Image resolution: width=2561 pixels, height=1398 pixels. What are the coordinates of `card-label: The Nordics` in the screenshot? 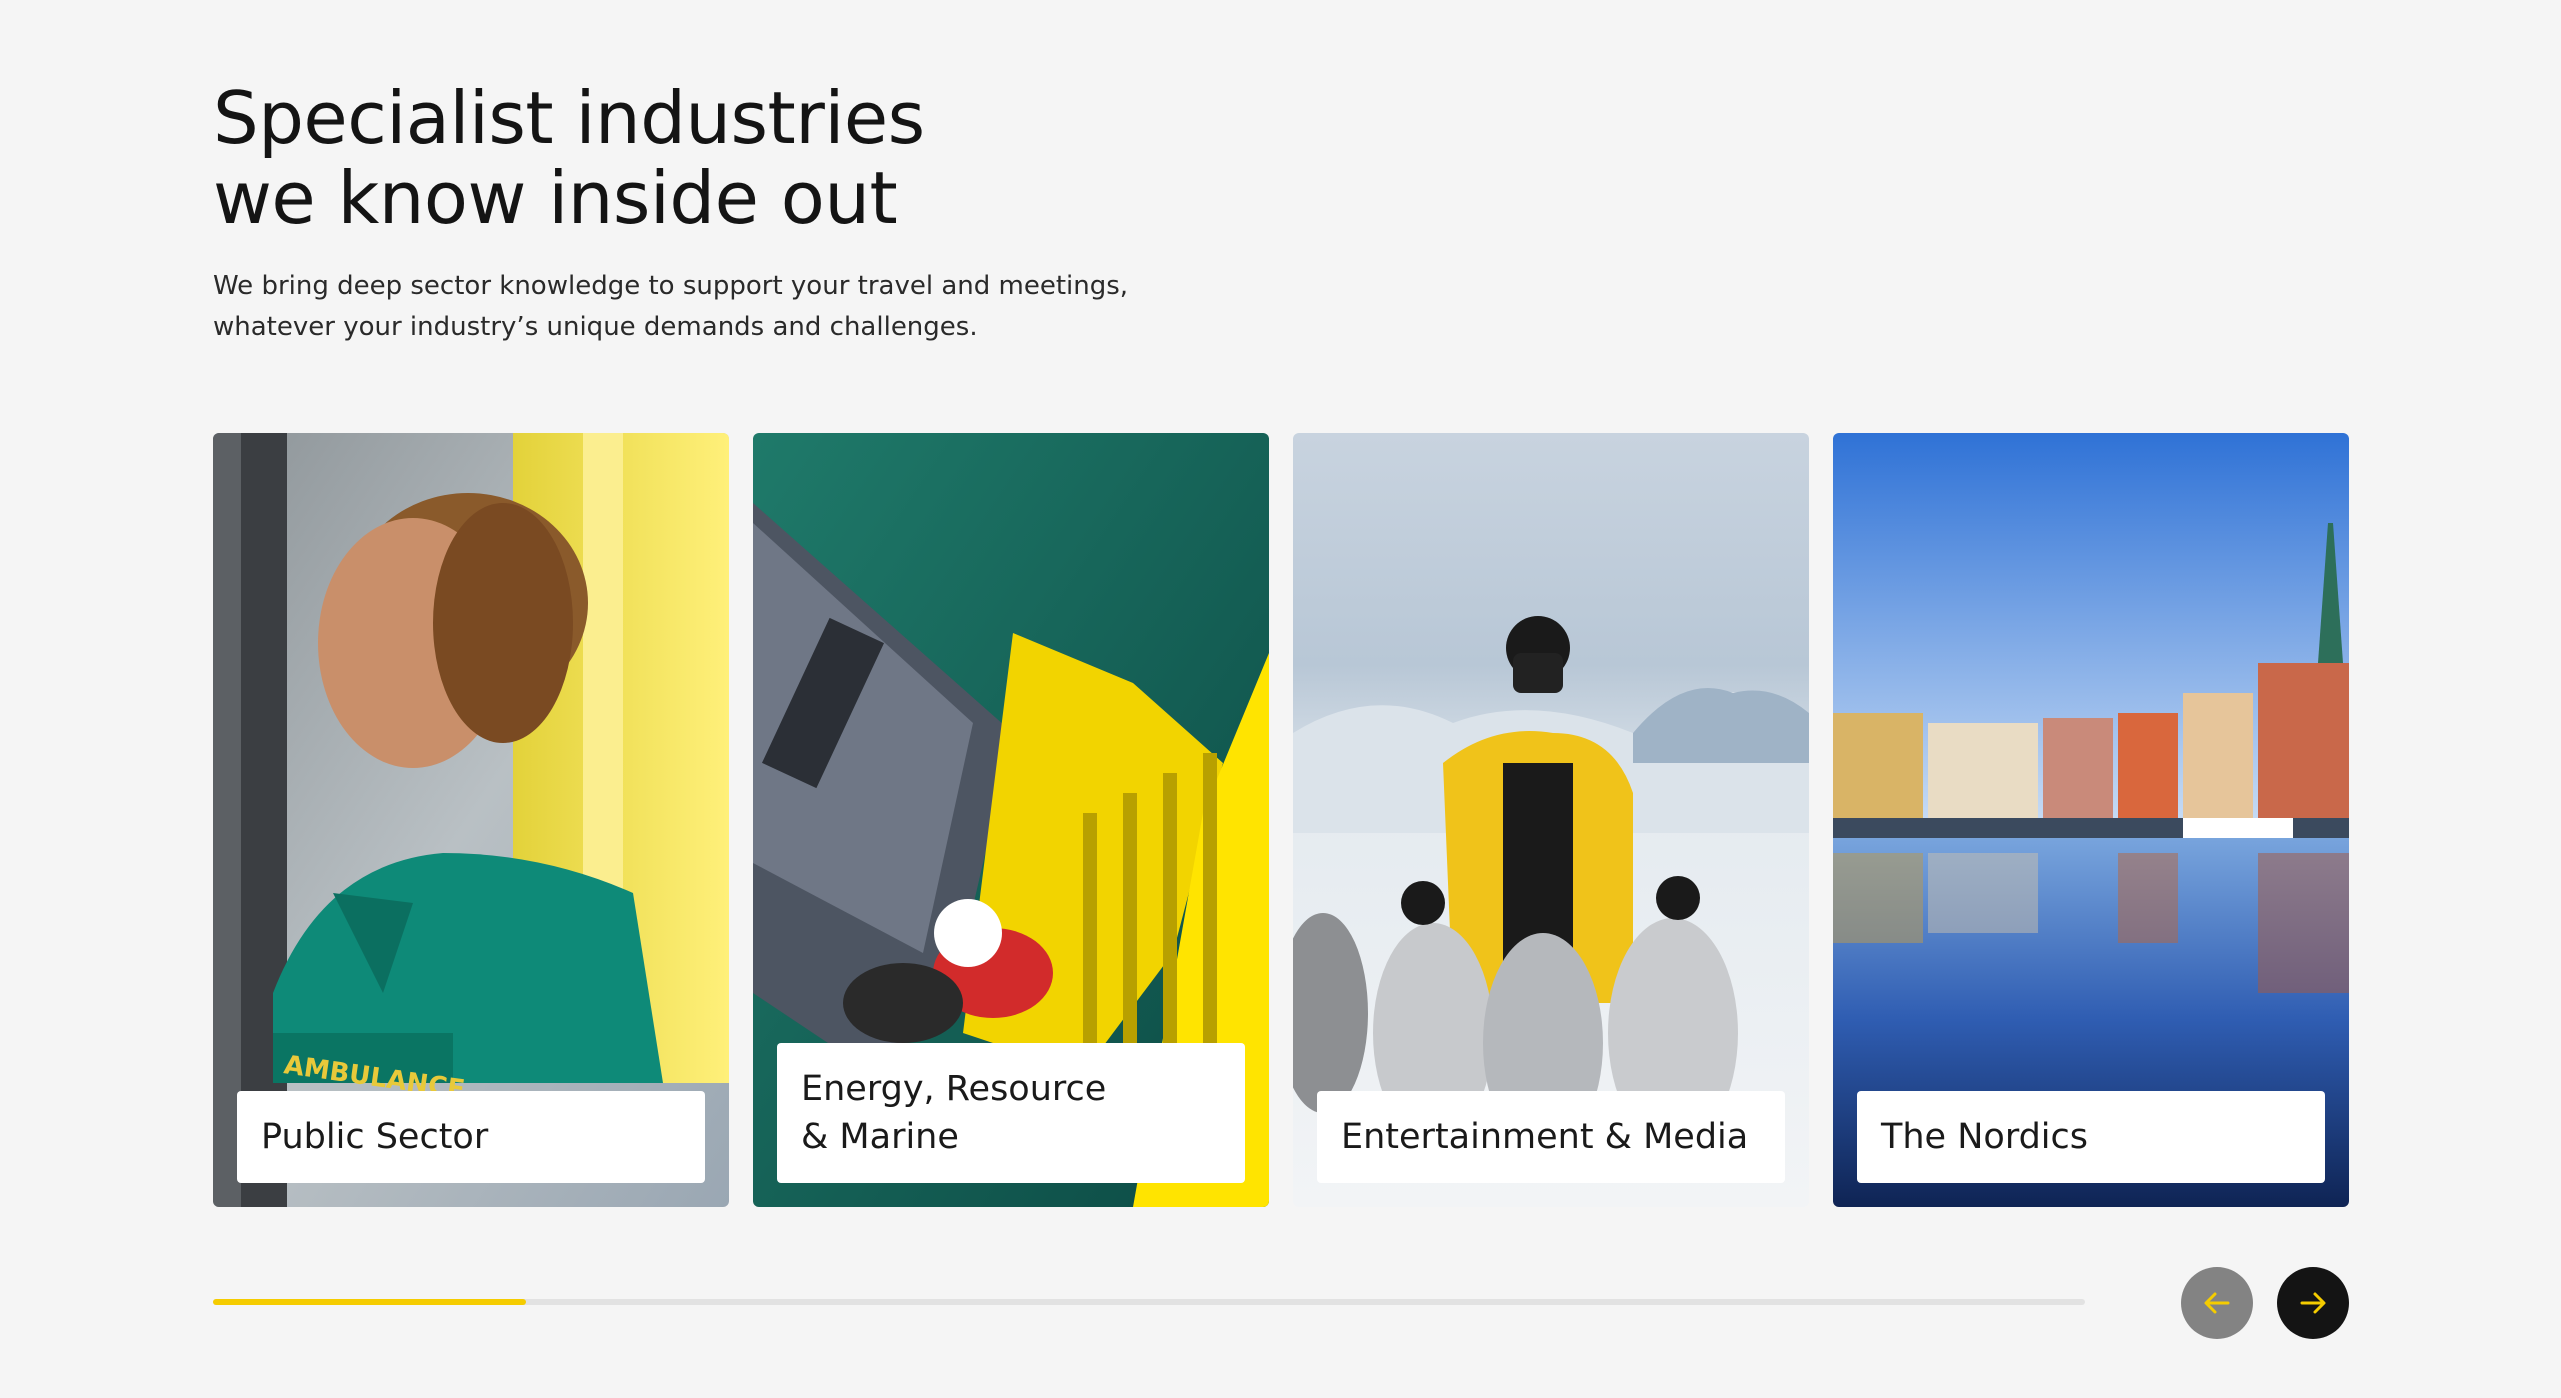 It's located at (2091, 1137).